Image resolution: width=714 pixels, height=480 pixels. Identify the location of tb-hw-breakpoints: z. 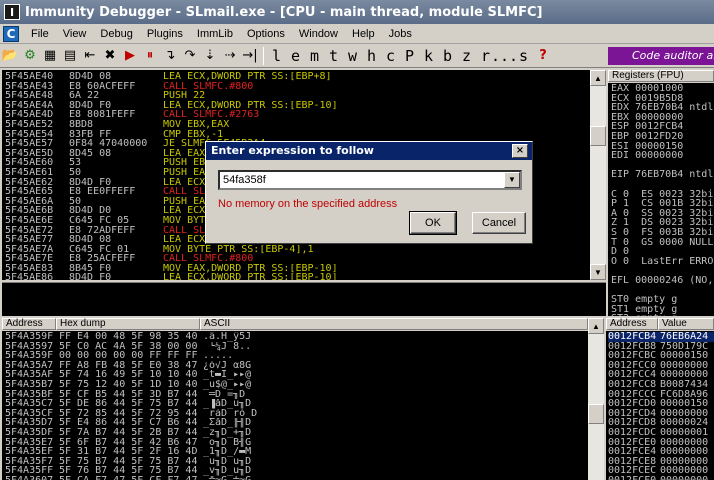
(466, 56).